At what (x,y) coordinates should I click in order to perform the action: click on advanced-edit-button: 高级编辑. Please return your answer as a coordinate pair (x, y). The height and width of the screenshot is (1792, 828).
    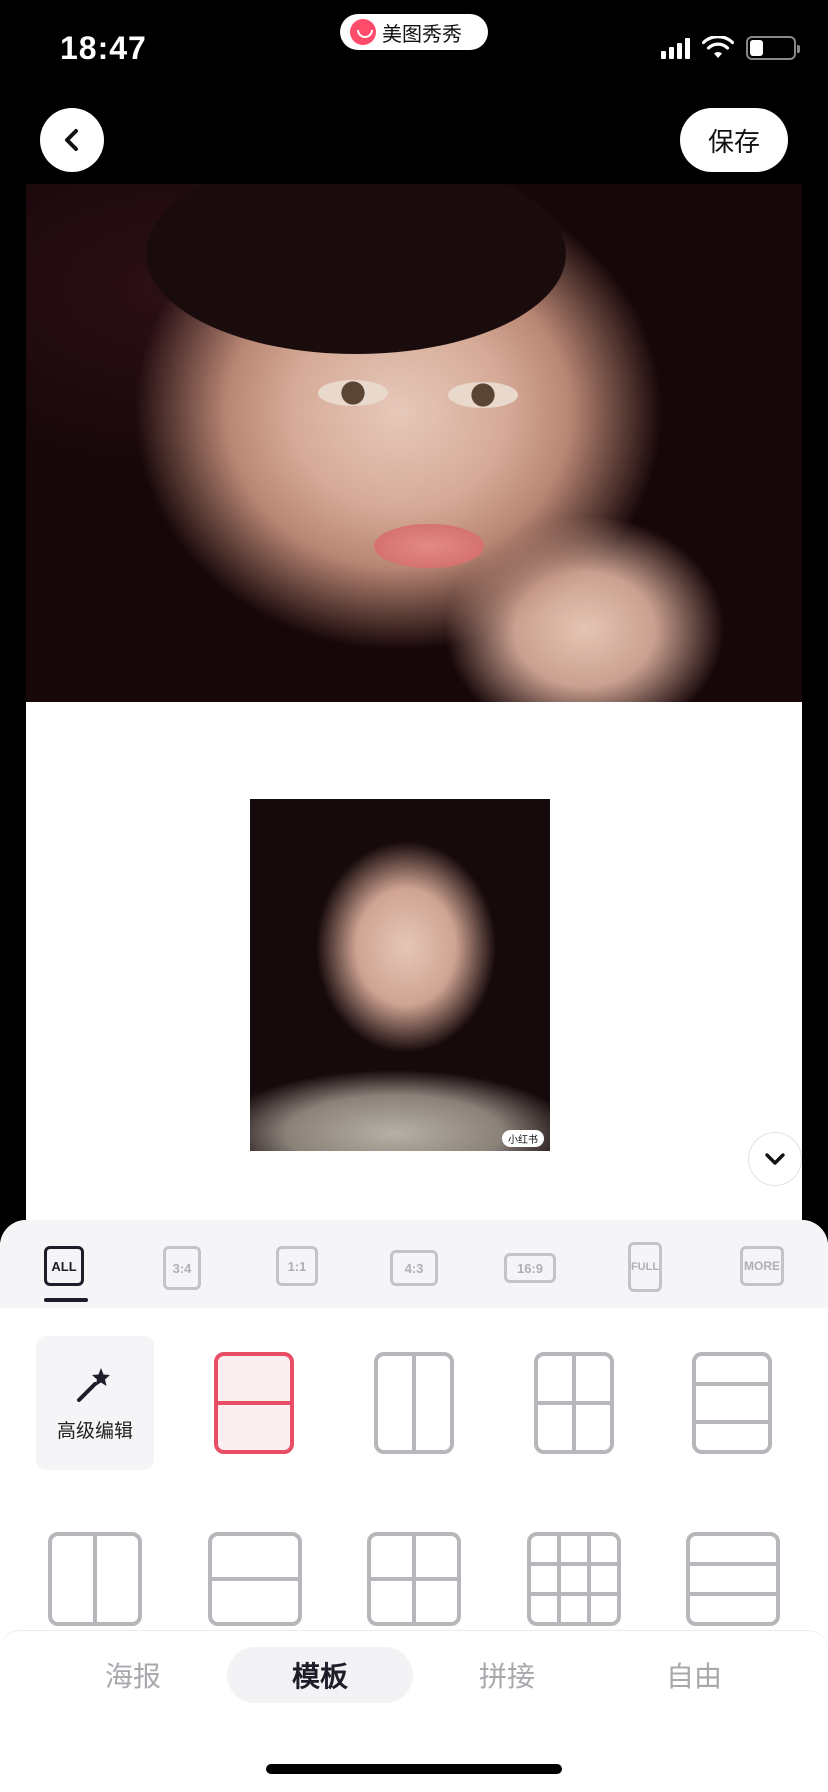
    Looking at the image, I should click on (95, 1403).